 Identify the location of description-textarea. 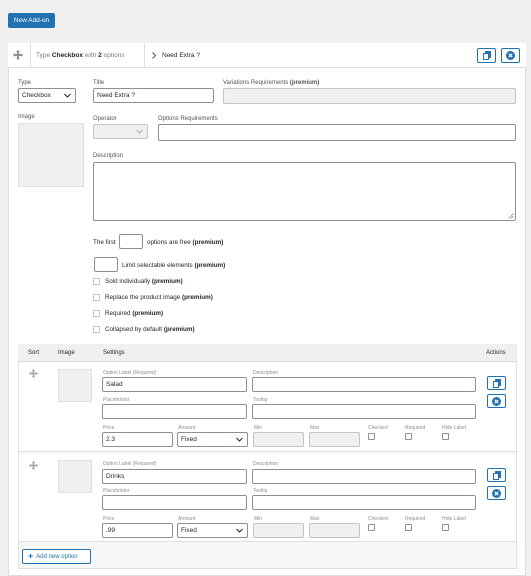
(304, 191).